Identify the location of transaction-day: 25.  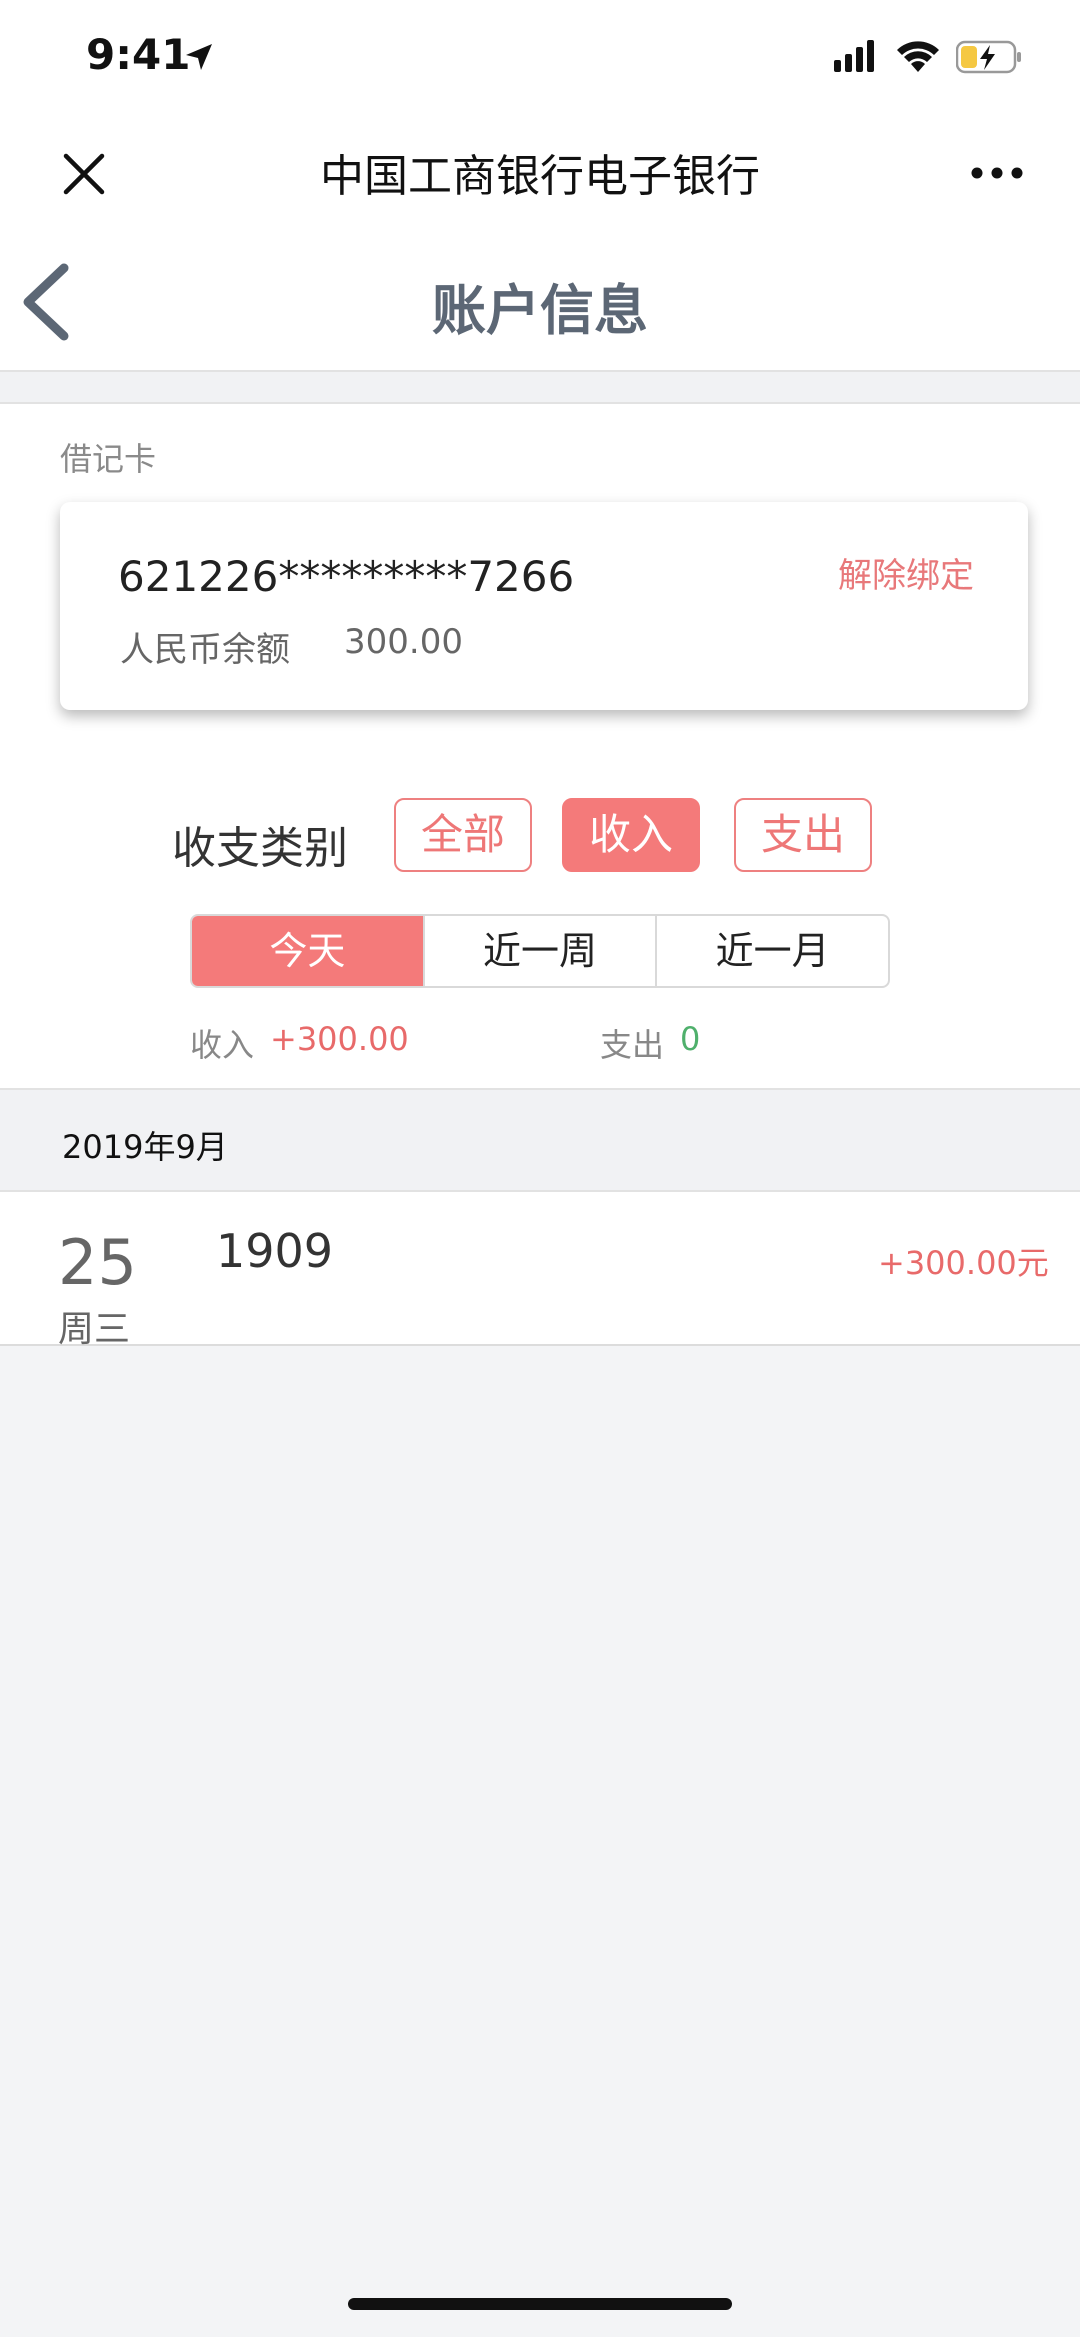
(97, 1262).